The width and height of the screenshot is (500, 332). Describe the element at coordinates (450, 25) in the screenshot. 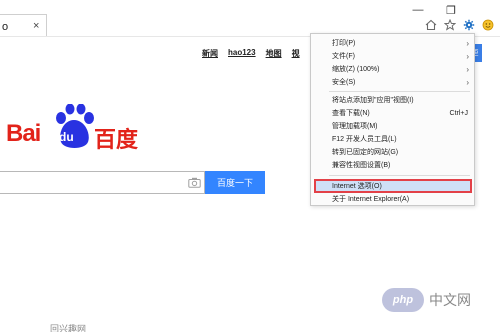

I see `star-icon` at that location.